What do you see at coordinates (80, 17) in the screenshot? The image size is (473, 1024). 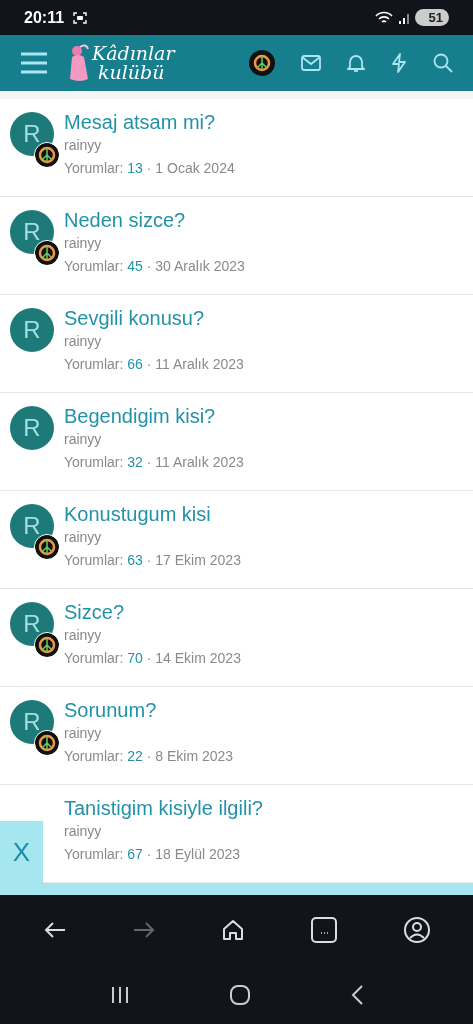 I see `screenshot-icon` at bounding box center [80, 17].